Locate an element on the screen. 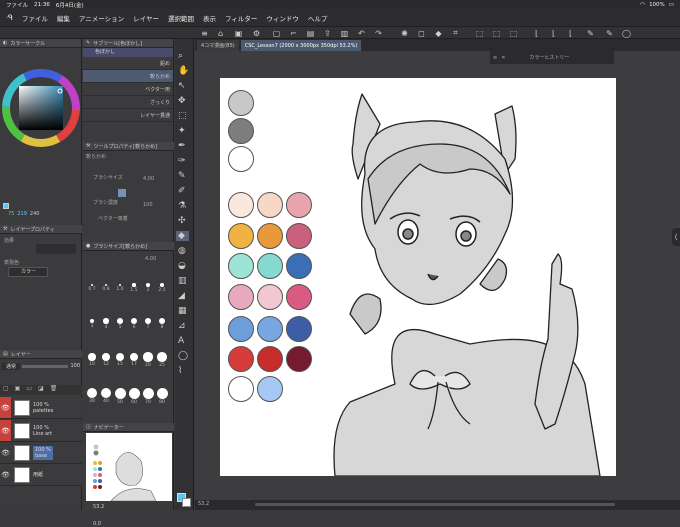  fill-icon: ◆ is located at coordinates (438, 33).